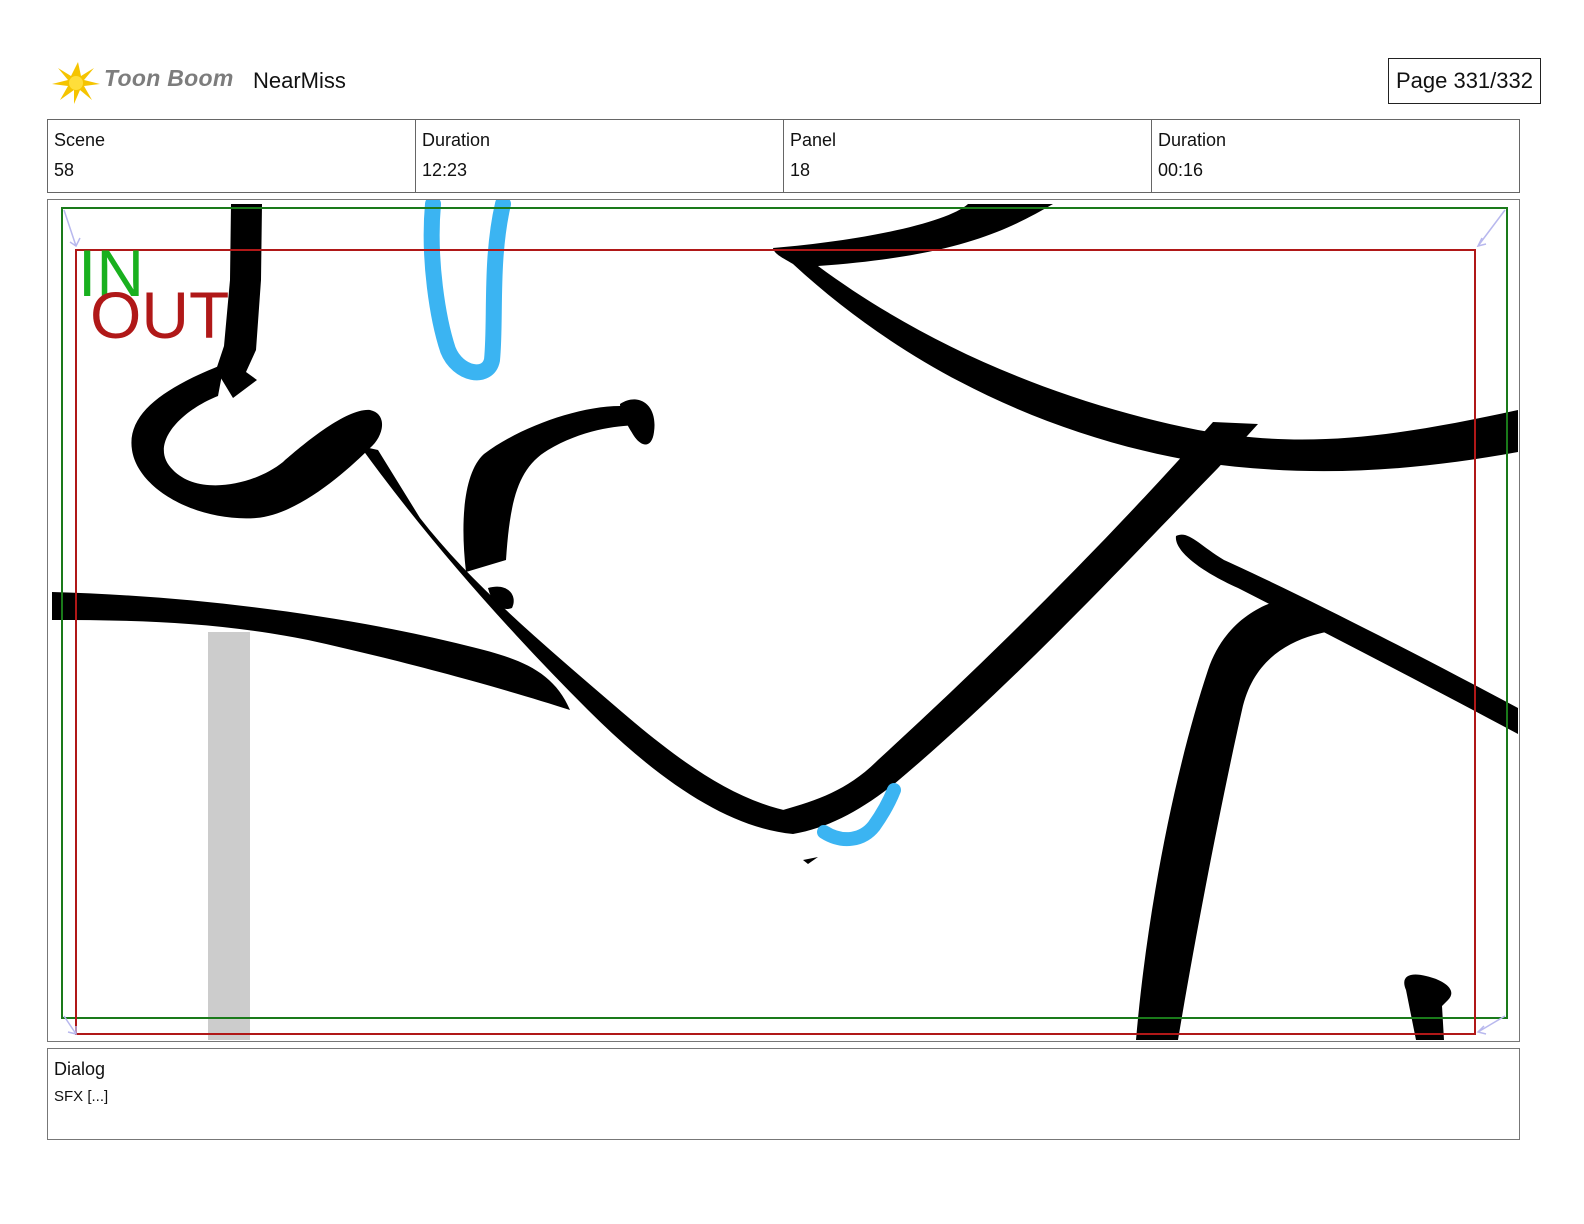 This screenshot has width=1584, height=1224. What do you see at coordinates (445, 170) in the screenshot?
I see `scene-duration-value: 12:23` at bounding box center [445, 170].